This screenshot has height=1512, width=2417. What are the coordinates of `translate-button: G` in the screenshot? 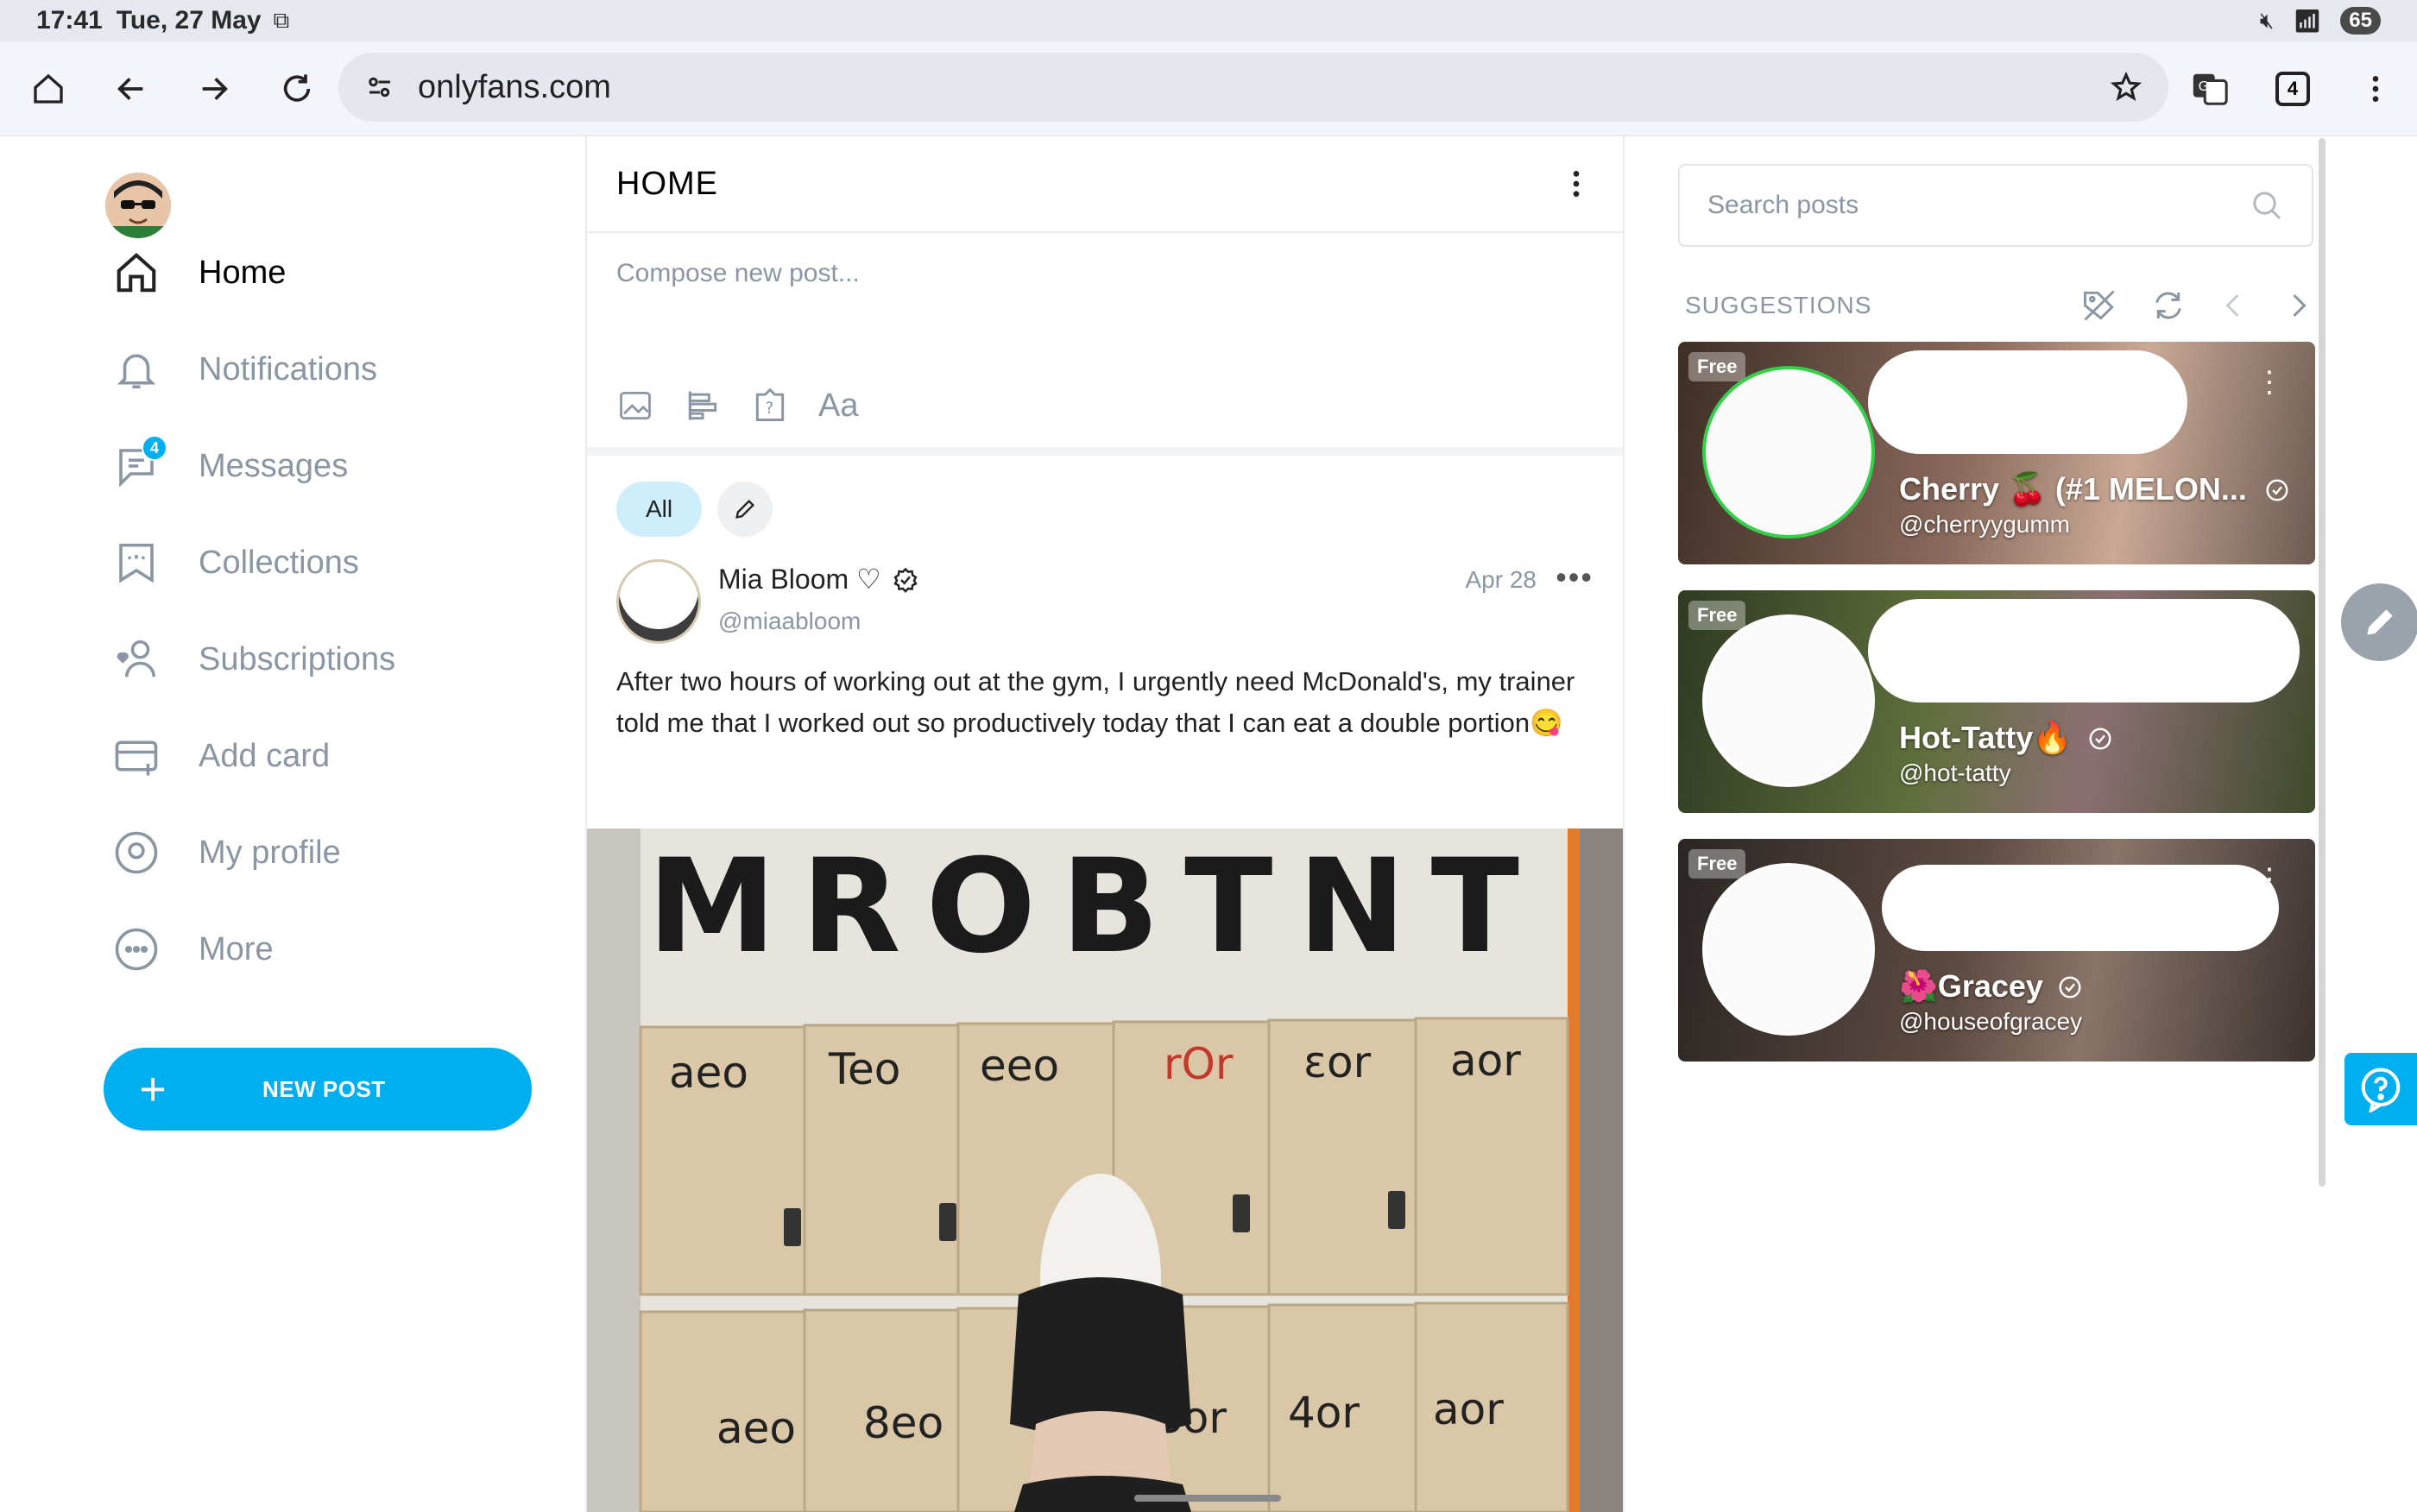 It's located at (2209, 88).